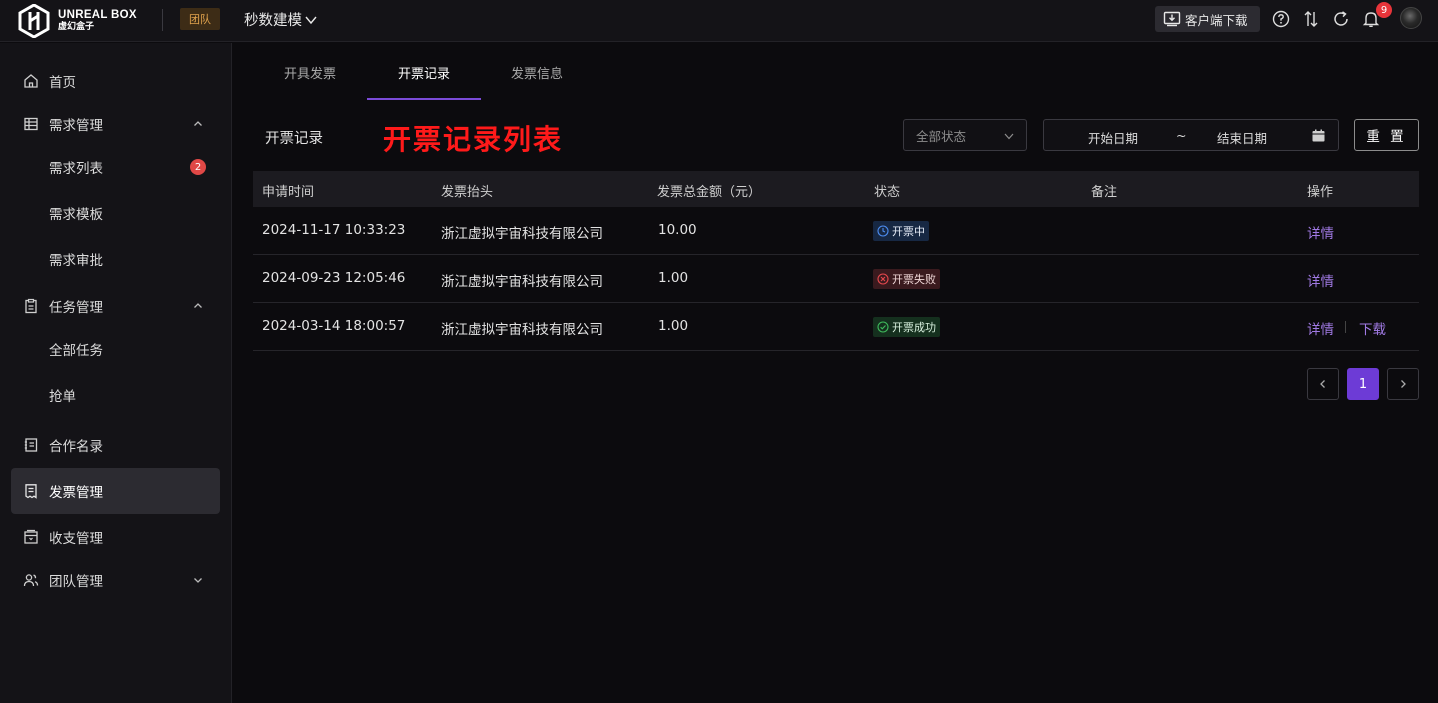  Describe the element at coordinates (883, 231) in the screenshot. I see `clock-icon` at that location.